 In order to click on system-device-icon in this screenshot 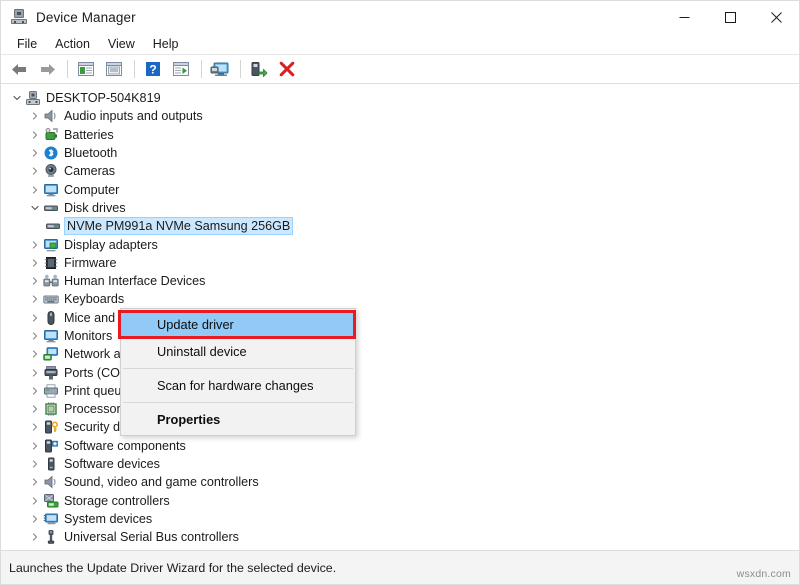, I will do `click(51, 519)`.